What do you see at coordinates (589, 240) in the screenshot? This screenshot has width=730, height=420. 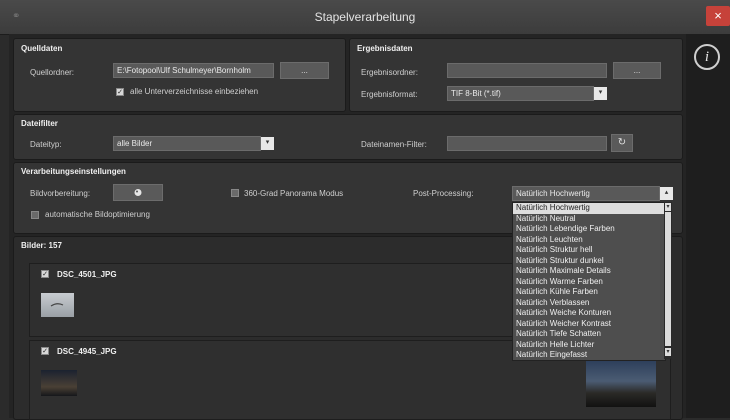 I see `dd-option: Natürlich Leuchten` at bounding box center [589, 240].